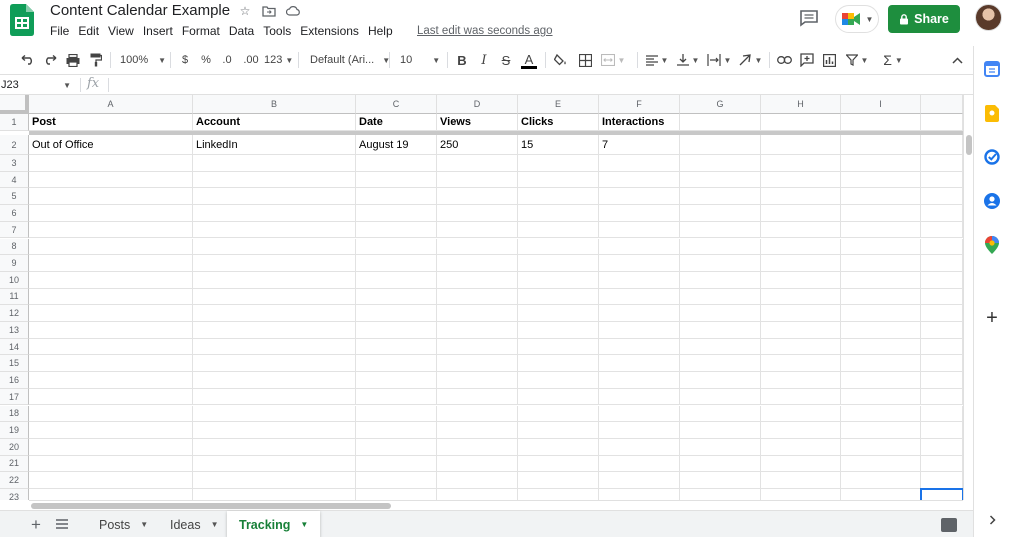 The image size is (1010, 537). I want to click on table-cell: 15, so click(558, 145).